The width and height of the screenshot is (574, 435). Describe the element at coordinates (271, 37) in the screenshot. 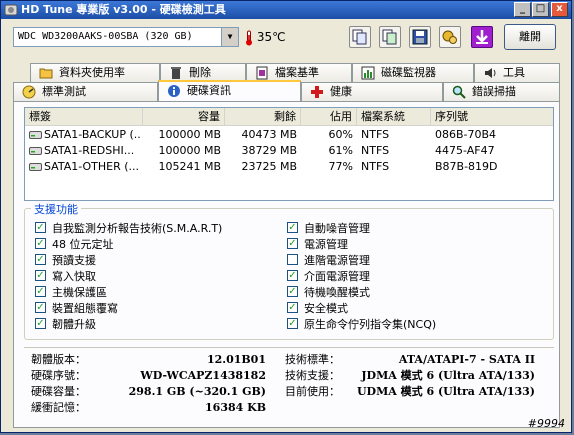

I see `temperature-value: 35℃` at that location.